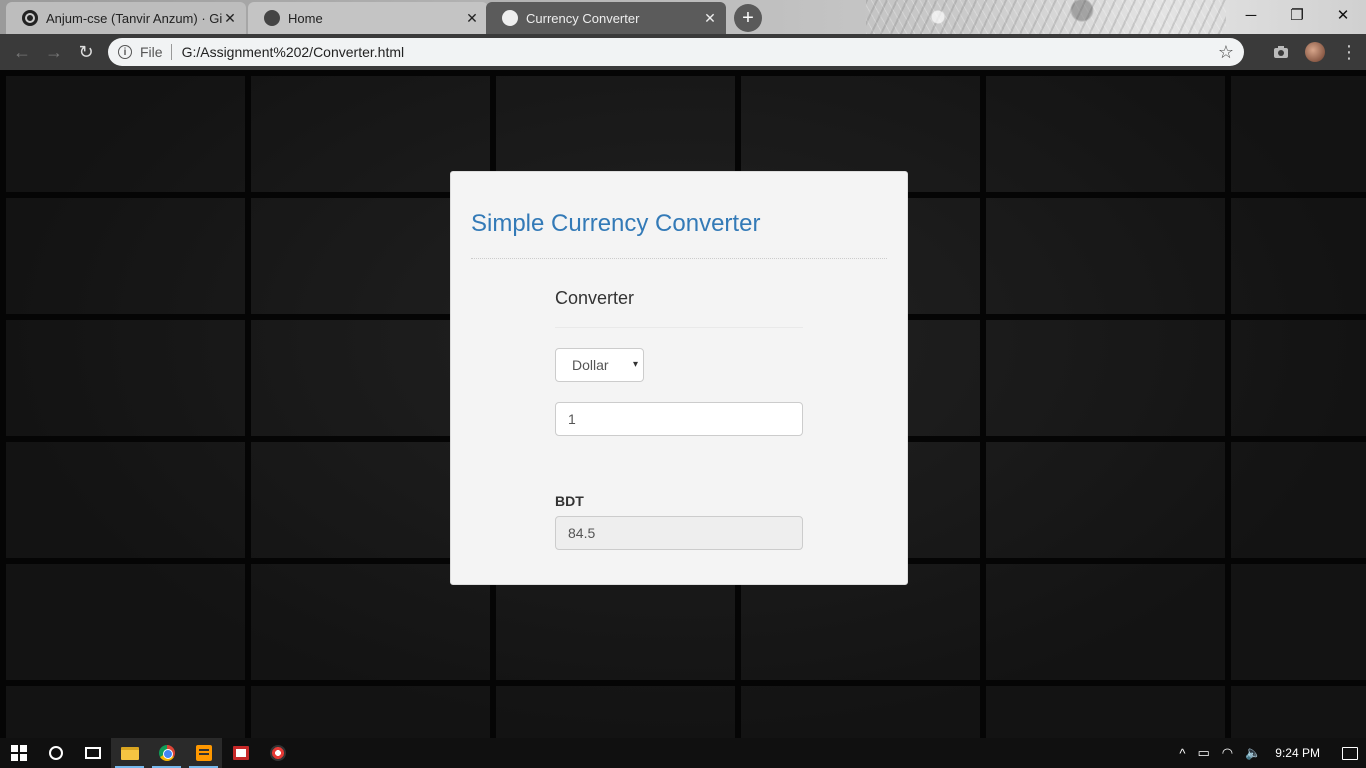 Image resolution: width=1366 pixels, height=768 pixels. What do you see at coordinates (1226, 52) in the screenshot?
I see `bookmark-star-icon: ☆` at bounding box center [1226, 52].